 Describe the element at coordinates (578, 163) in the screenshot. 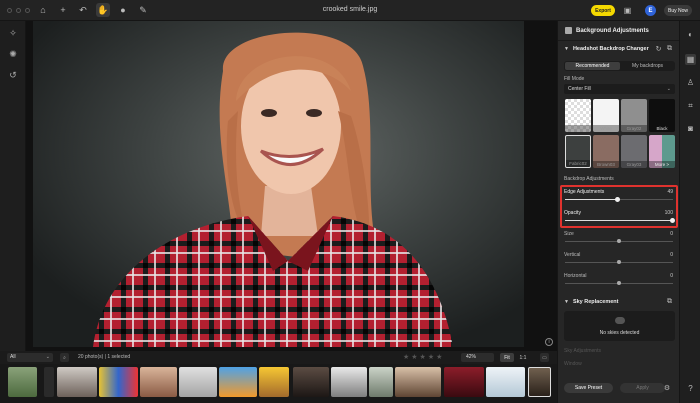

I see `swatch-label: Fabric02` at that location.